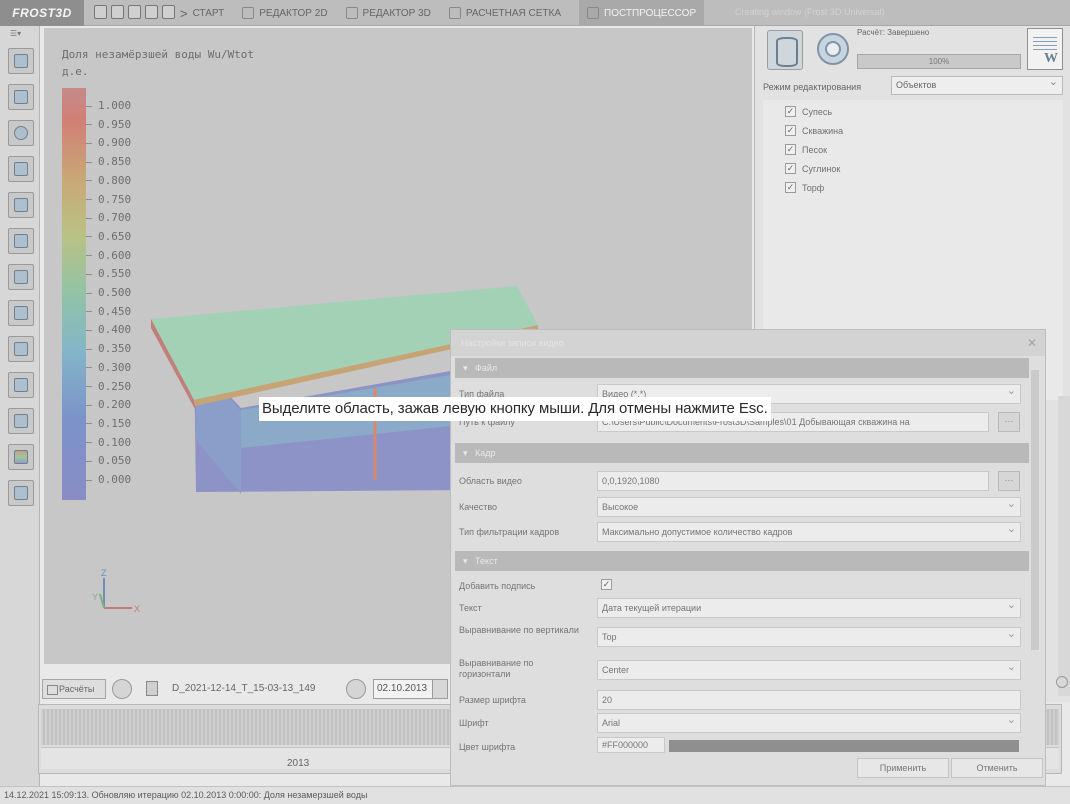  What do you see at coordinates (95, 597) in the screenshot?
I see `axis-y-label: Y` at bounding box center [95, 597].